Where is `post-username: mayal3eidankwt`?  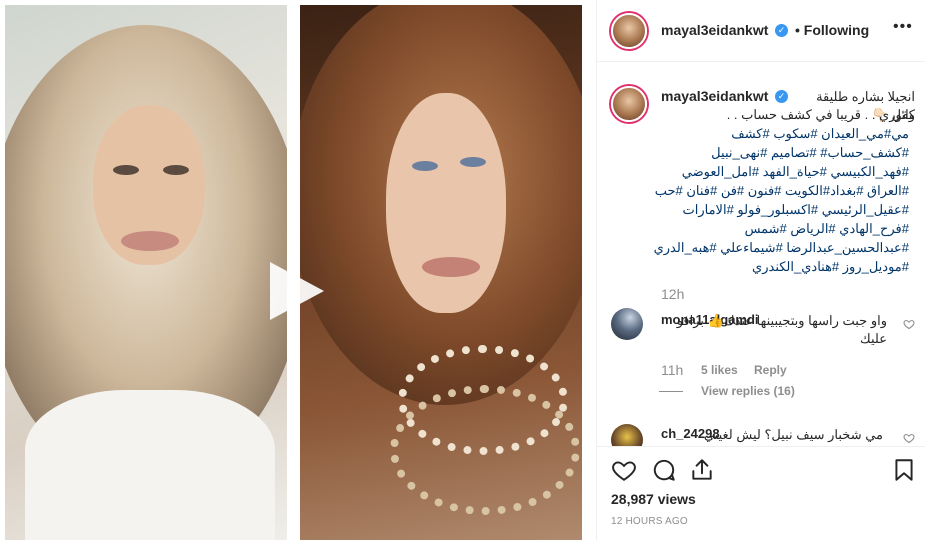 post-username: mayal3eidankwt is located at coordinates (714, 30).